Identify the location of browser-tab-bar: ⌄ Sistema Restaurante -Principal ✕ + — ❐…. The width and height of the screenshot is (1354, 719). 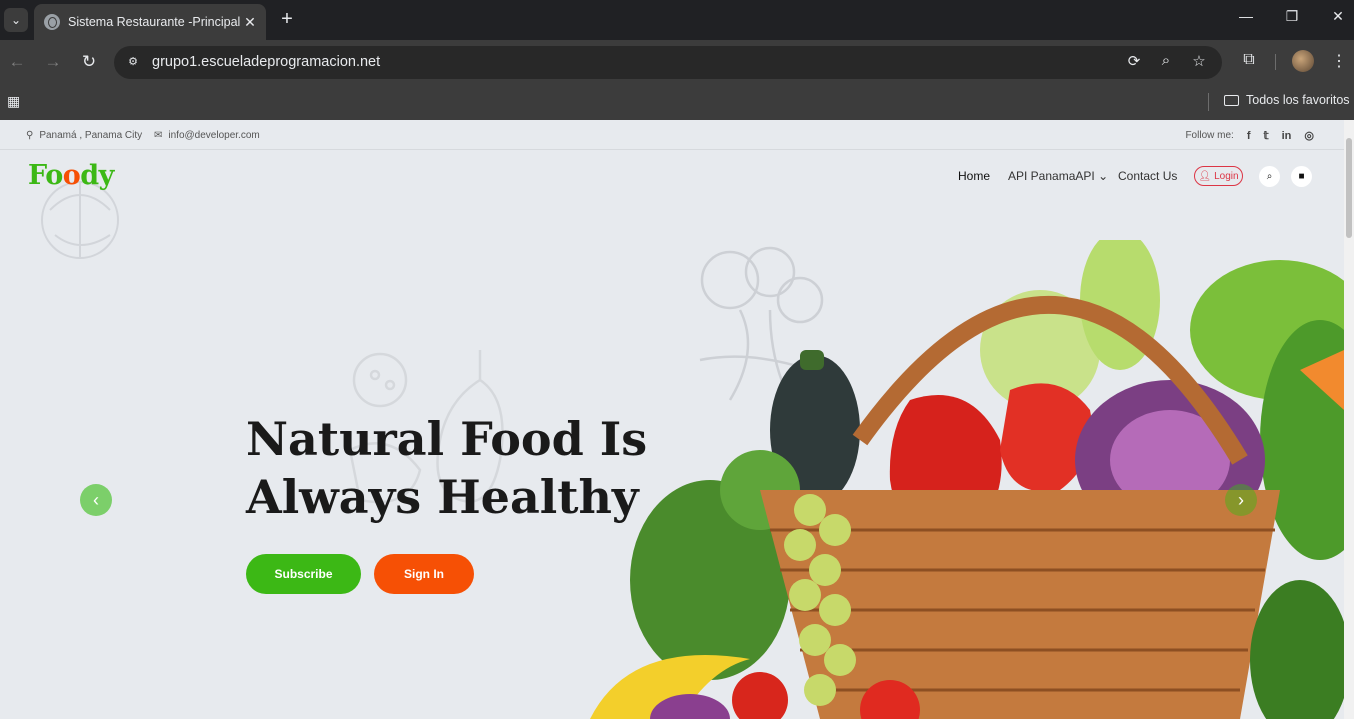
(677, 20).